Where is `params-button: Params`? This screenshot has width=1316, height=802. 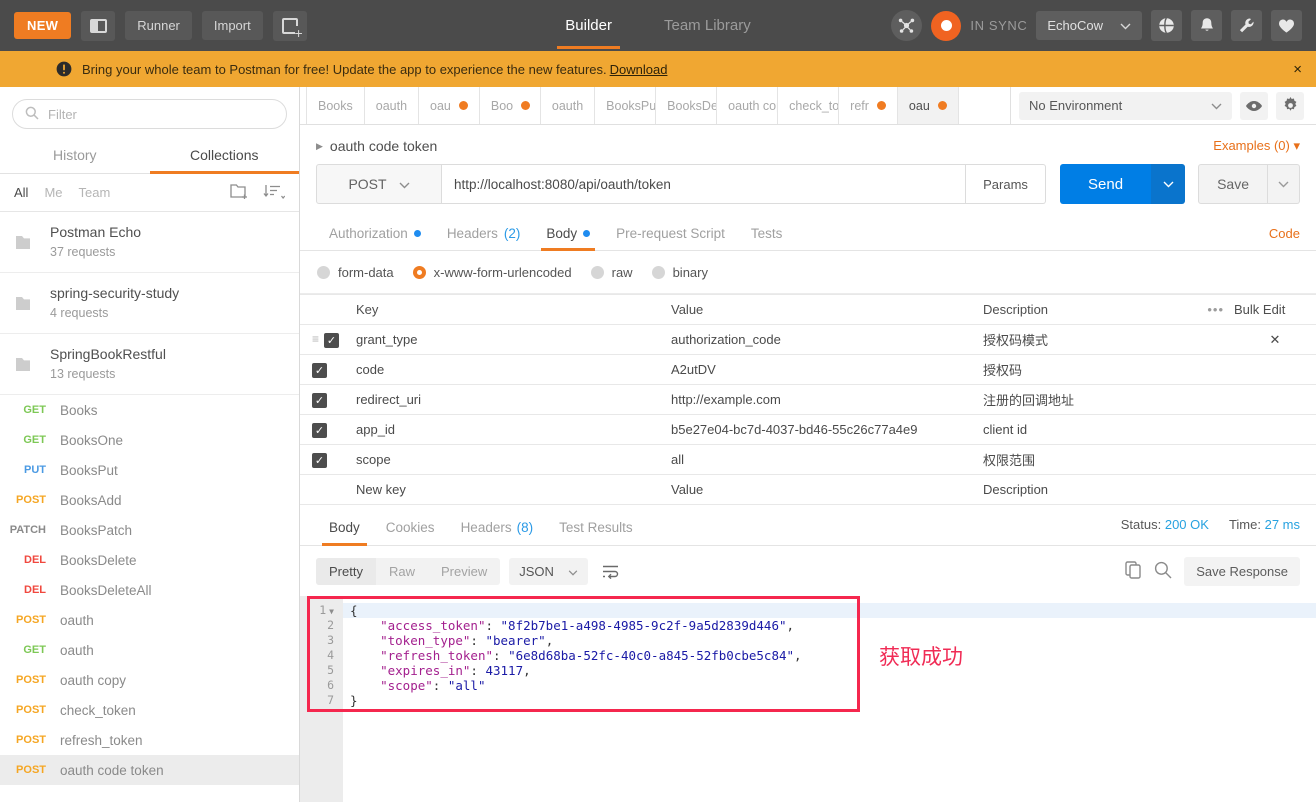 params-button: Params is located at coordinates (1006, 184).